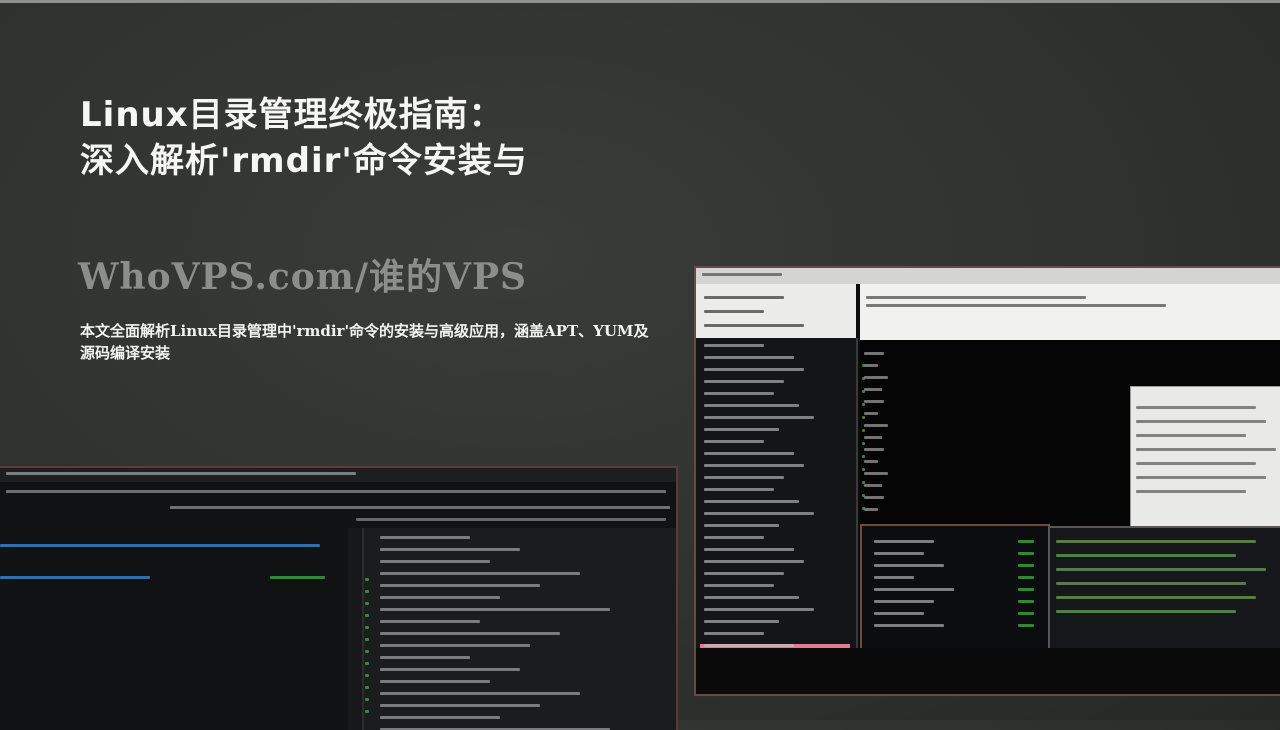 This screenshot has height=730, width=1280. What do you see at coordinates (303, 277) in the screenshot?
I see `site-name: WhoVPS.com/谁的VPS` at bounding box center [303, 277].